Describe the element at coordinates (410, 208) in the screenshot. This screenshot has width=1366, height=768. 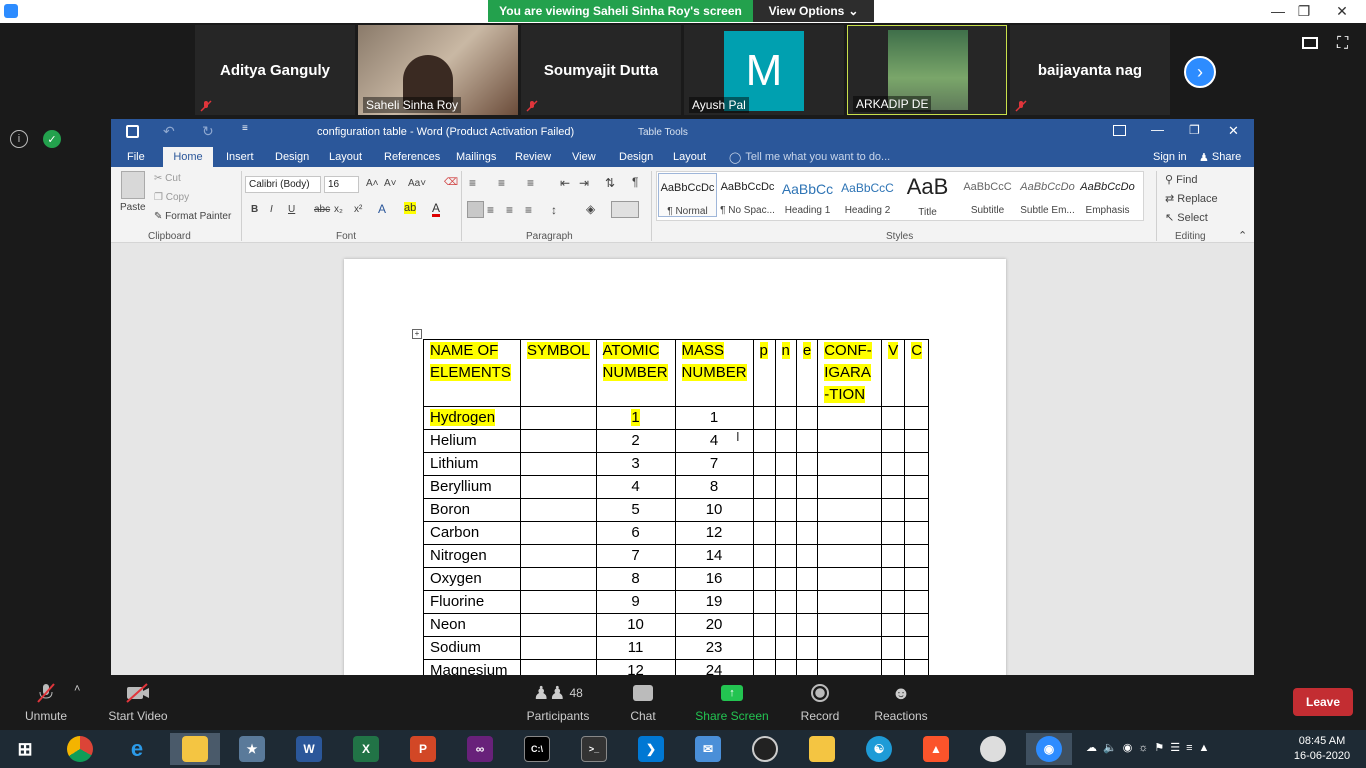
I see `highlight-icon: ab` at that location.